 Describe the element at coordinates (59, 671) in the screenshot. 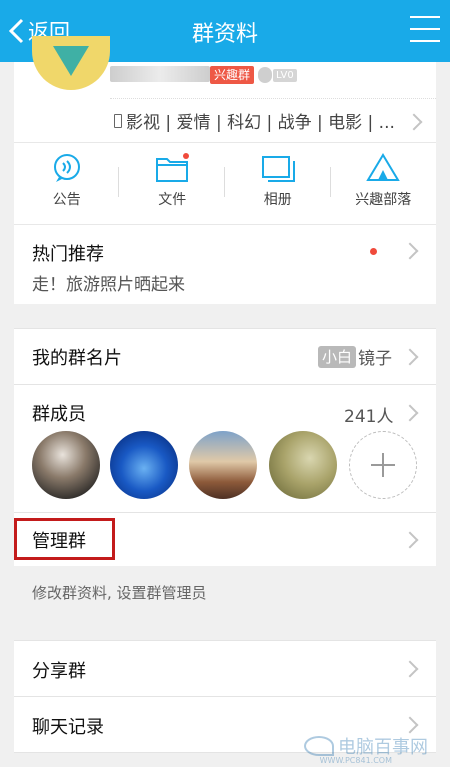

I see `share-label: 分享群` at that location.